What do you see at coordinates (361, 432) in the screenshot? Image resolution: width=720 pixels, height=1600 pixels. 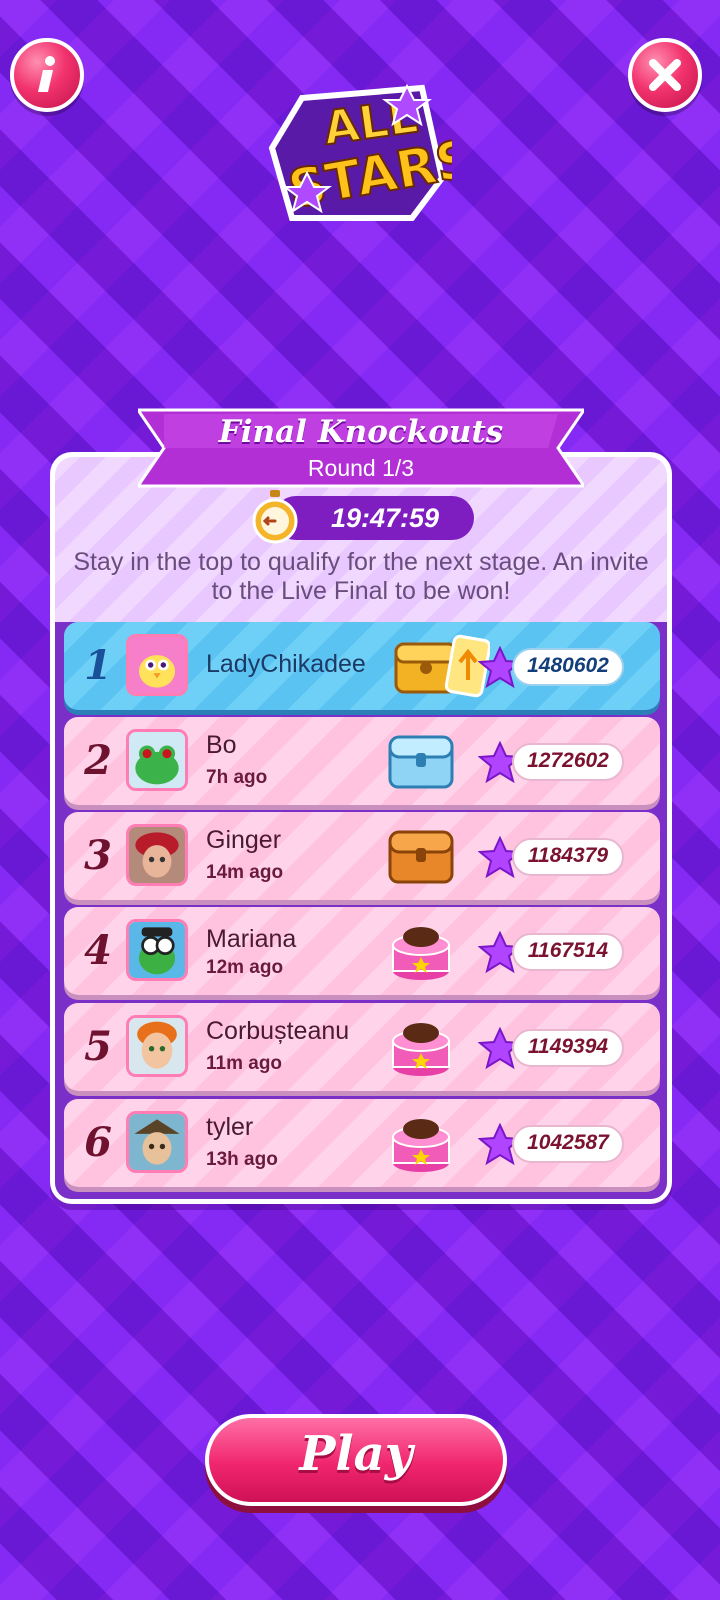 I see `panel-title: Final Knockouts` at bounding box center [361, 432].